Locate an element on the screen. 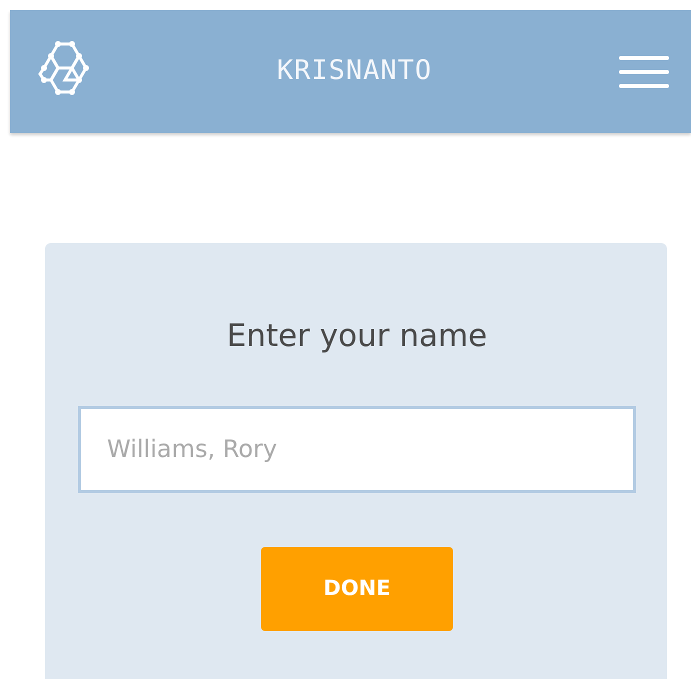 This screenshot has width=691, height=679. name-input-field: Williams, Rory is located at coordinates (357, 449).